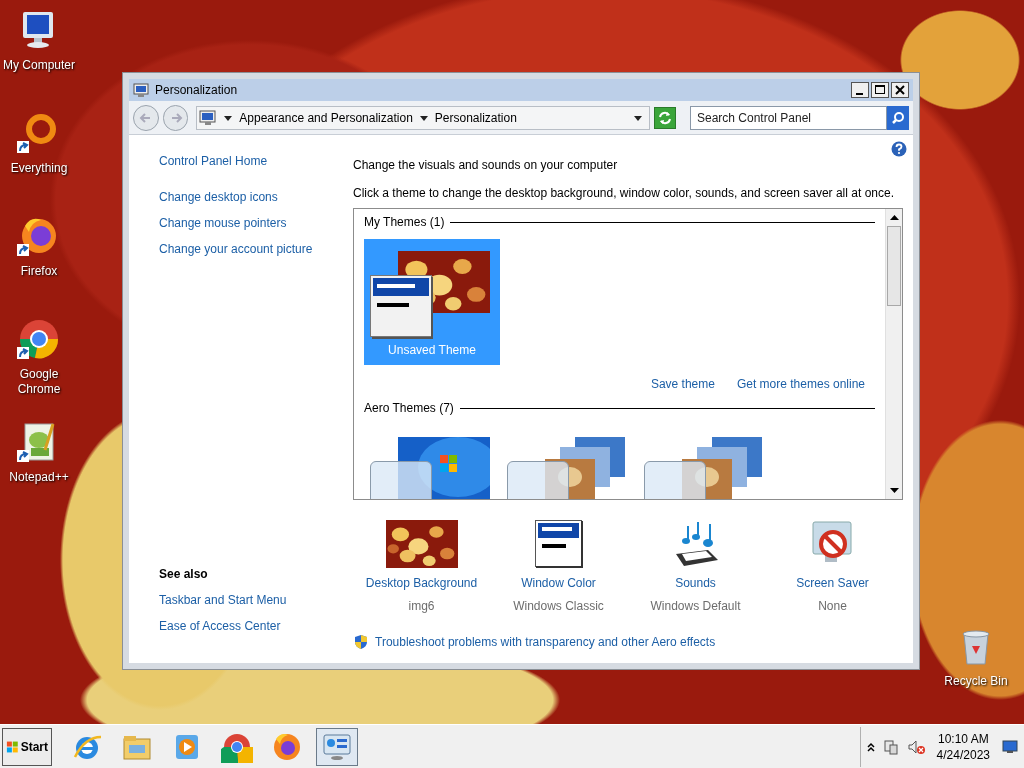 The image size is (1024, 768). I want to click on chevron-up-icon, so click(870, 746).